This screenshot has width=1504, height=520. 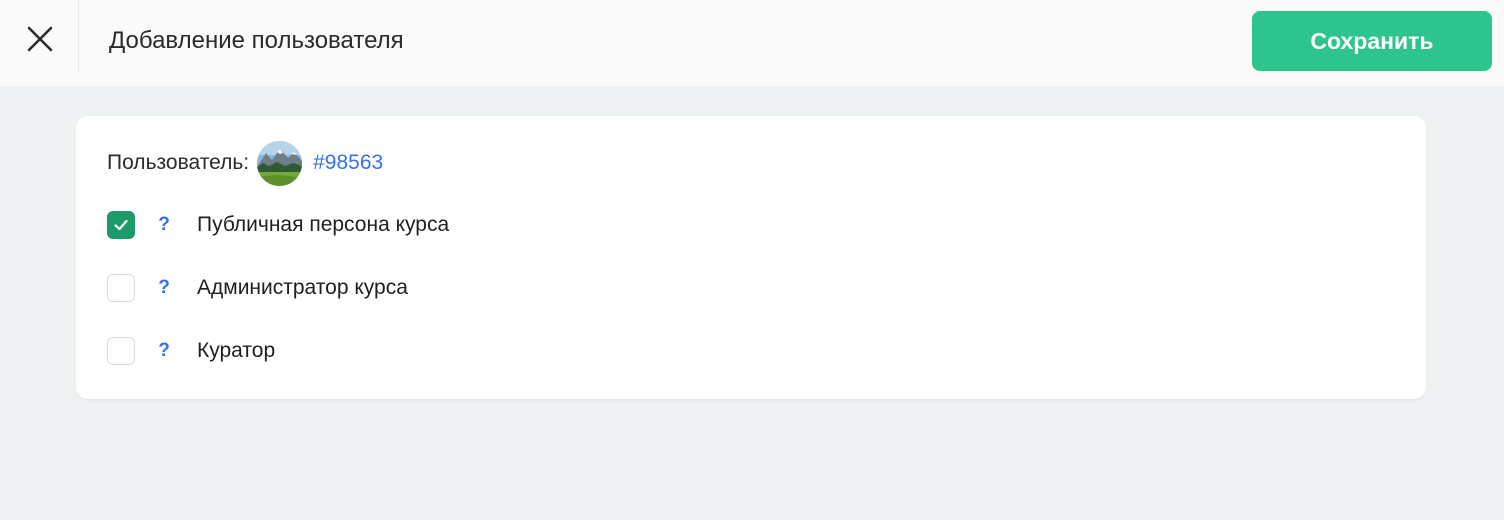 I want to click on option-course-admin: ? Администратор курса, so click(x=257, y=288).